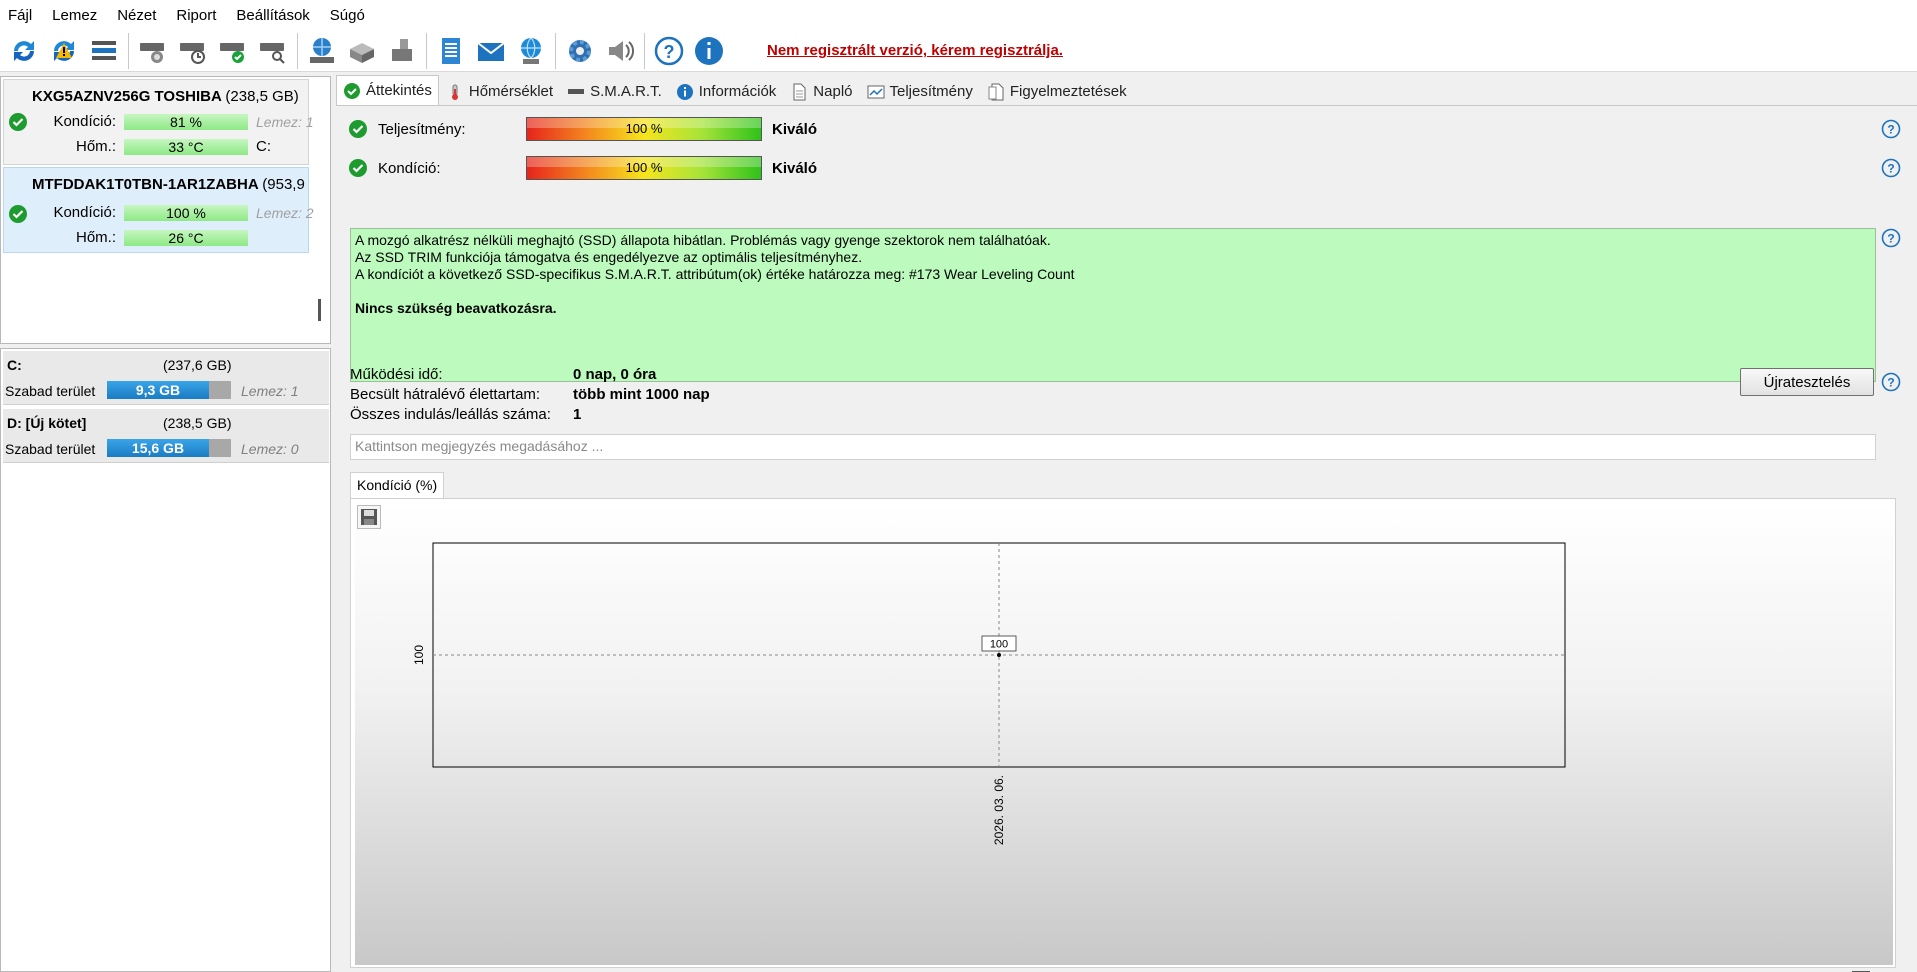 The height and width of the screenshot is (972, 1917). Describe the element at coordinates (397, 485) in the screenshot. I see `chart-tab-condition: Kondíció (%)` at that location.